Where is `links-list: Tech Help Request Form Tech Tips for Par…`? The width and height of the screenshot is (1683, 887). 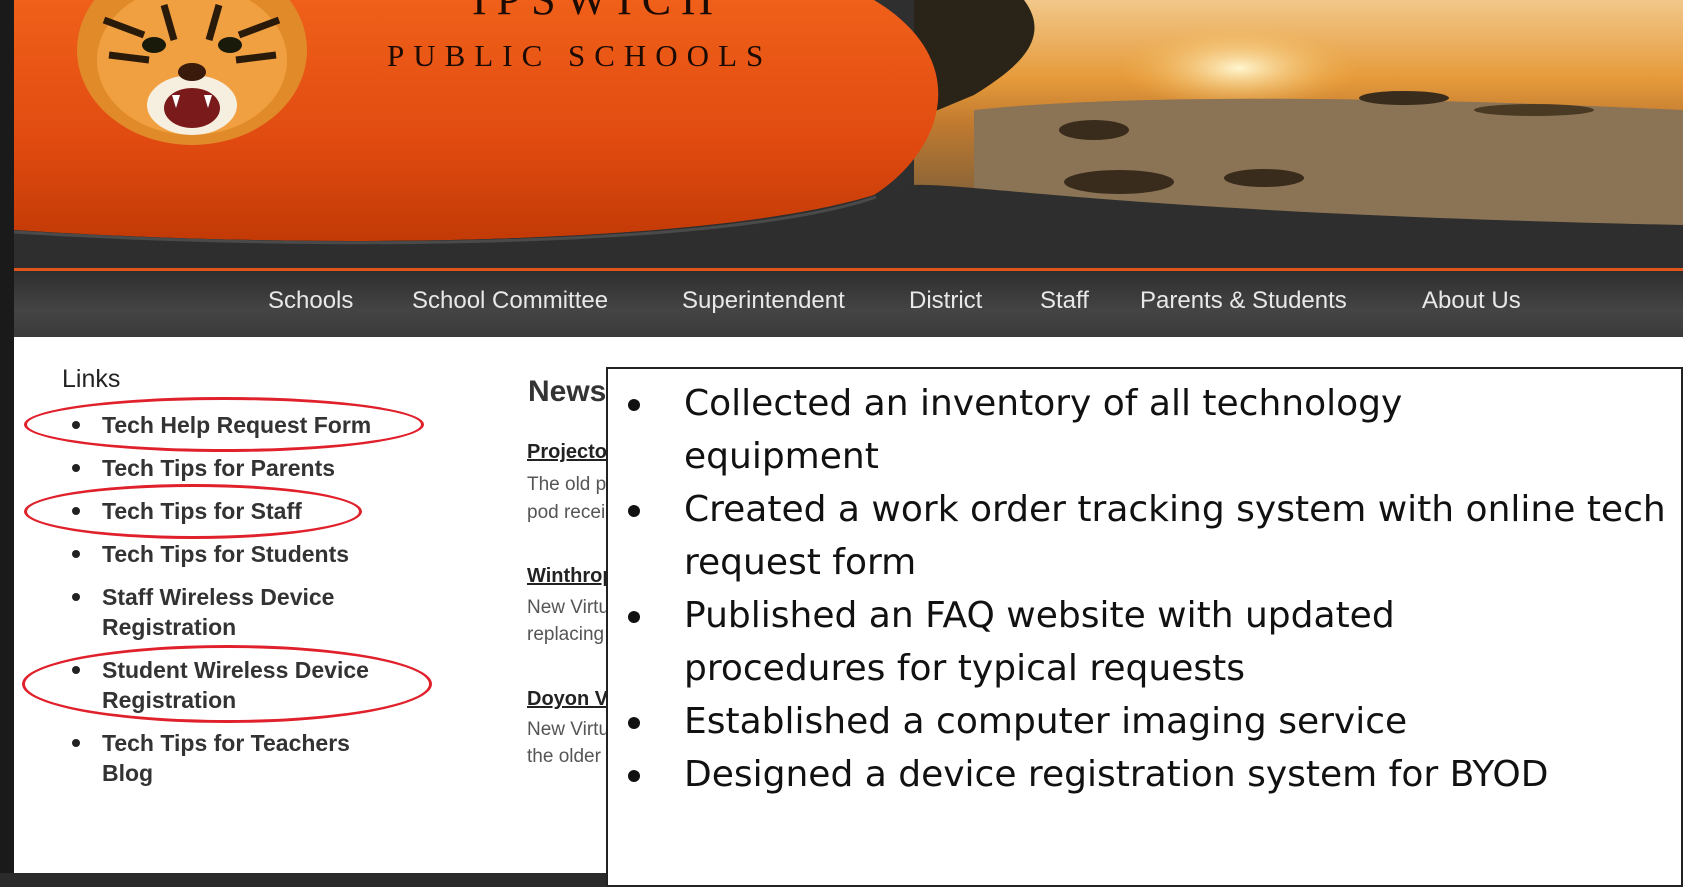
links-list: Tech Help Request Form Tech Tips for Par… is located at coordinates (249, 605).